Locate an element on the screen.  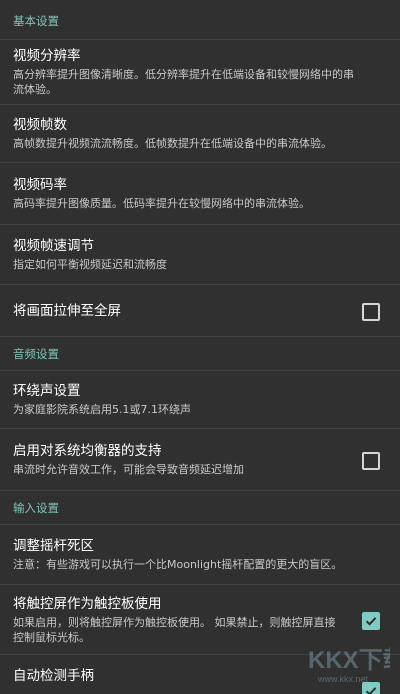
auto-gamepad-checkbox is located at coordinates (371, 688).